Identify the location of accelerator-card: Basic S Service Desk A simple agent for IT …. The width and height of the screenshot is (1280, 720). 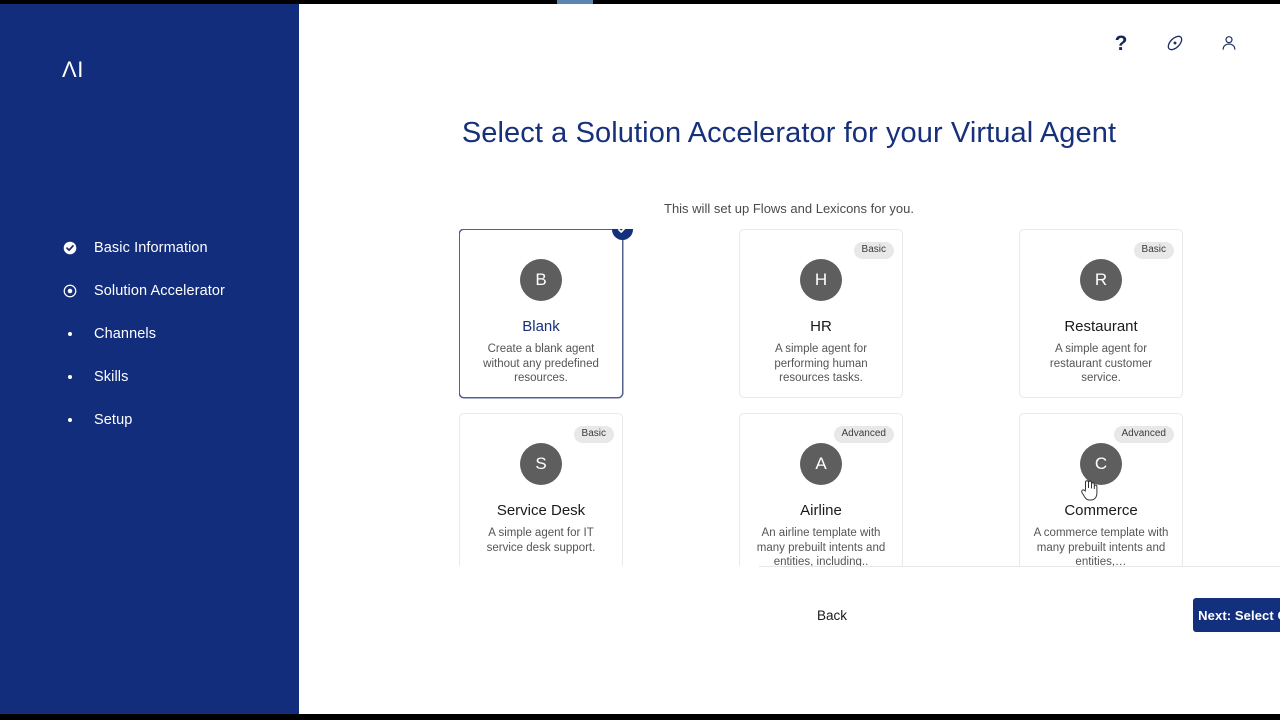
(541, 489).